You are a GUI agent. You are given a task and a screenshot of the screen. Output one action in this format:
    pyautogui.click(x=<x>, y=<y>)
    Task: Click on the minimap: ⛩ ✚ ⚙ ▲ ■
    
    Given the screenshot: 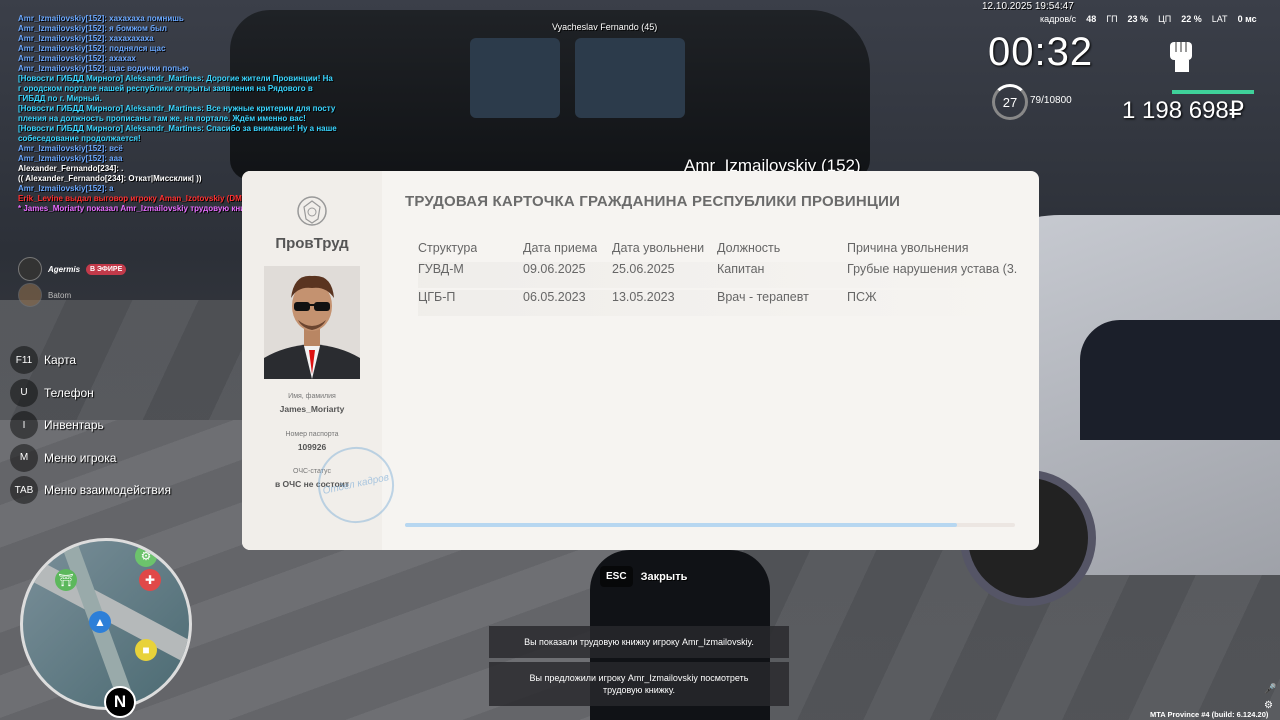 What is the action you would take?
    pyautogui.click(x=106, y=624)
    